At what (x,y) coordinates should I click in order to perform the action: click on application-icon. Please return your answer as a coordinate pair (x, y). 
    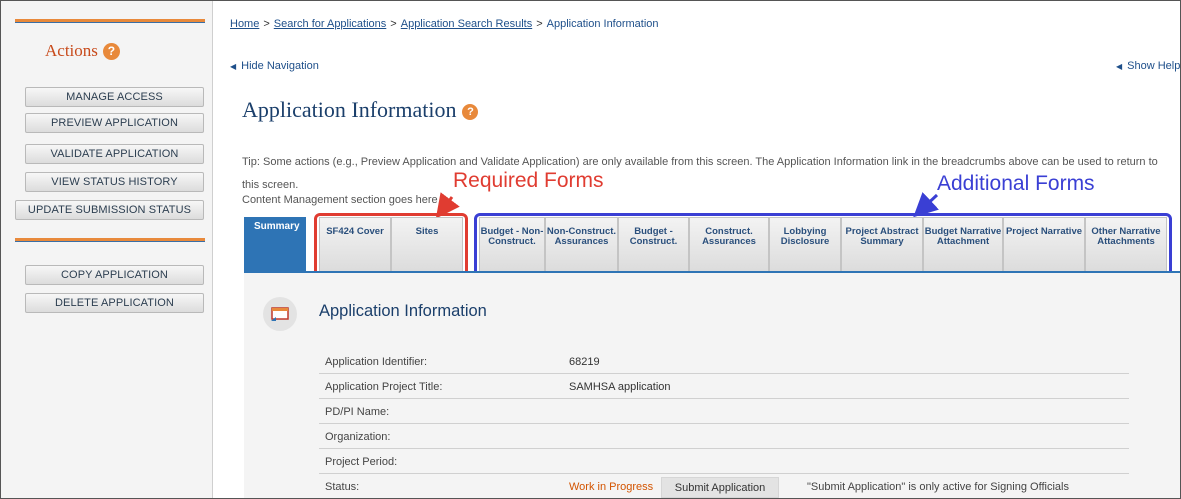
    Looking at the image, I should click on (280, 314).